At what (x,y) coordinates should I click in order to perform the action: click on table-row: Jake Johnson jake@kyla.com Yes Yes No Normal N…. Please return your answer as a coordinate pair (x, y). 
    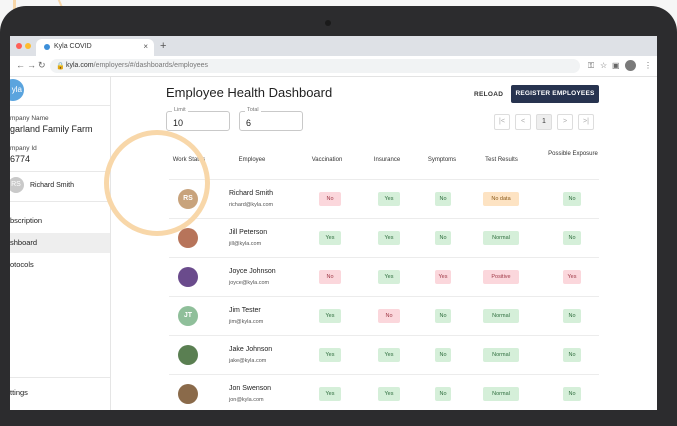
    Looking at the image, I should click on (384, 354).